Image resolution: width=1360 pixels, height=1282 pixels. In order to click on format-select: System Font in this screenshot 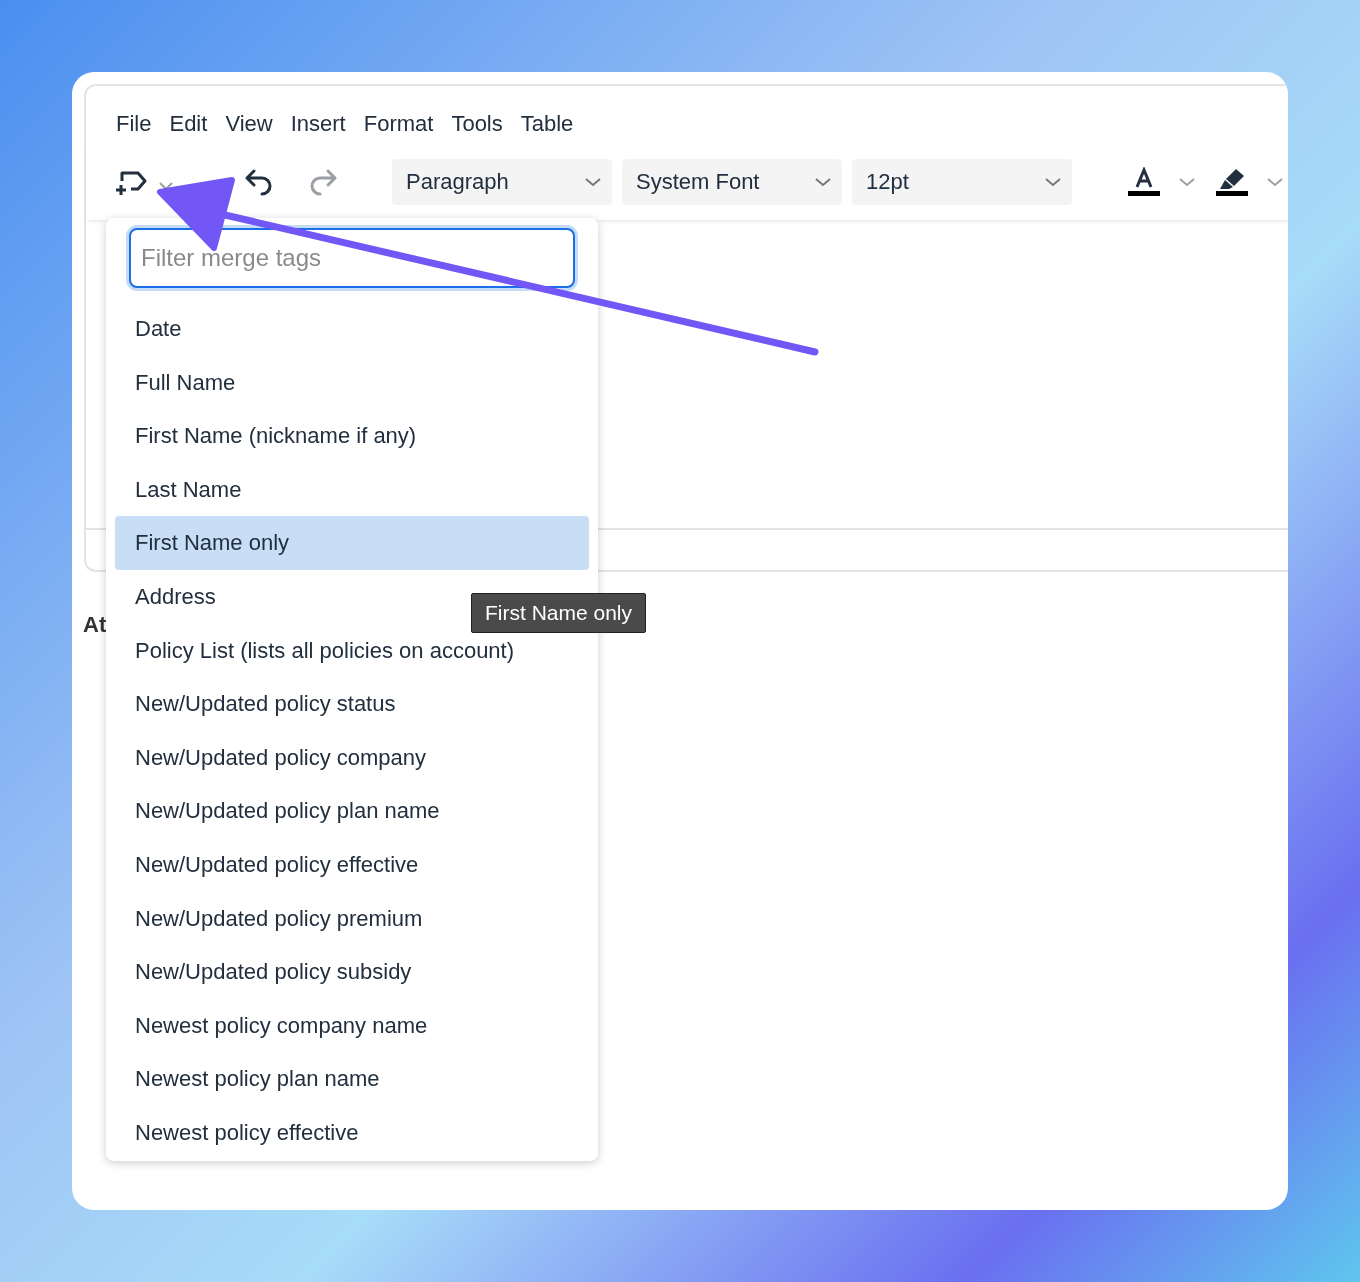, I will do `click(732, 182)`.